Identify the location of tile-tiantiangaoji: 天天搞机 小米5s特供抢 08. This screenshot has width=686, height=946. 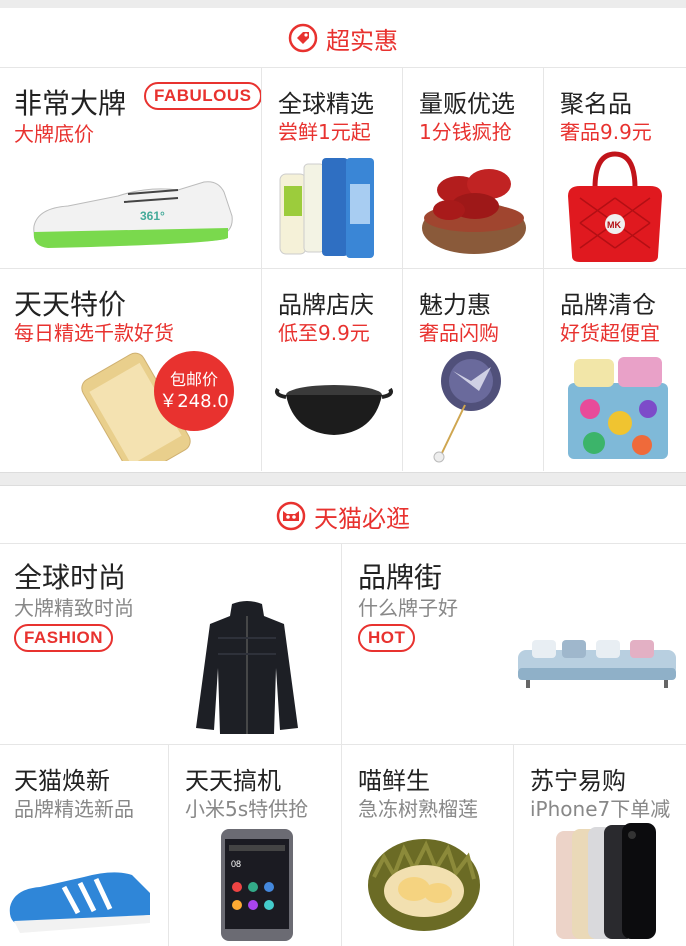
(255, 845).